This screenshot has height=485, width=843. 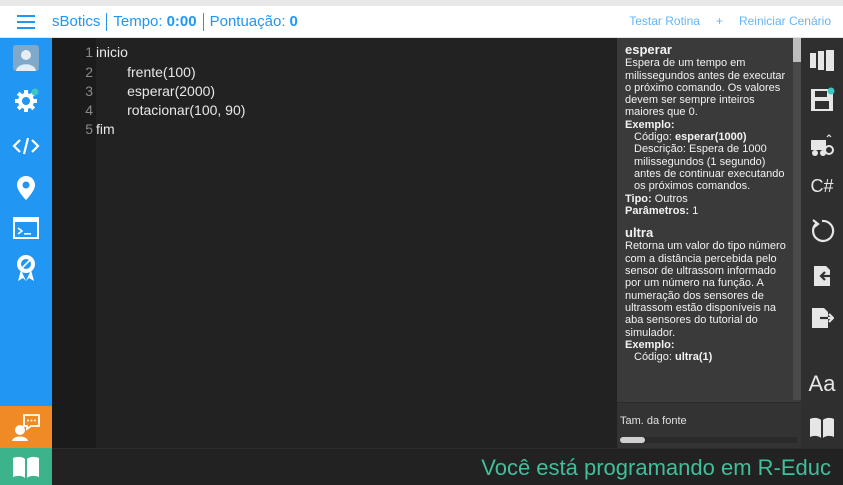 I want to click on csharp-label: C#, so click(x=822, y=185).